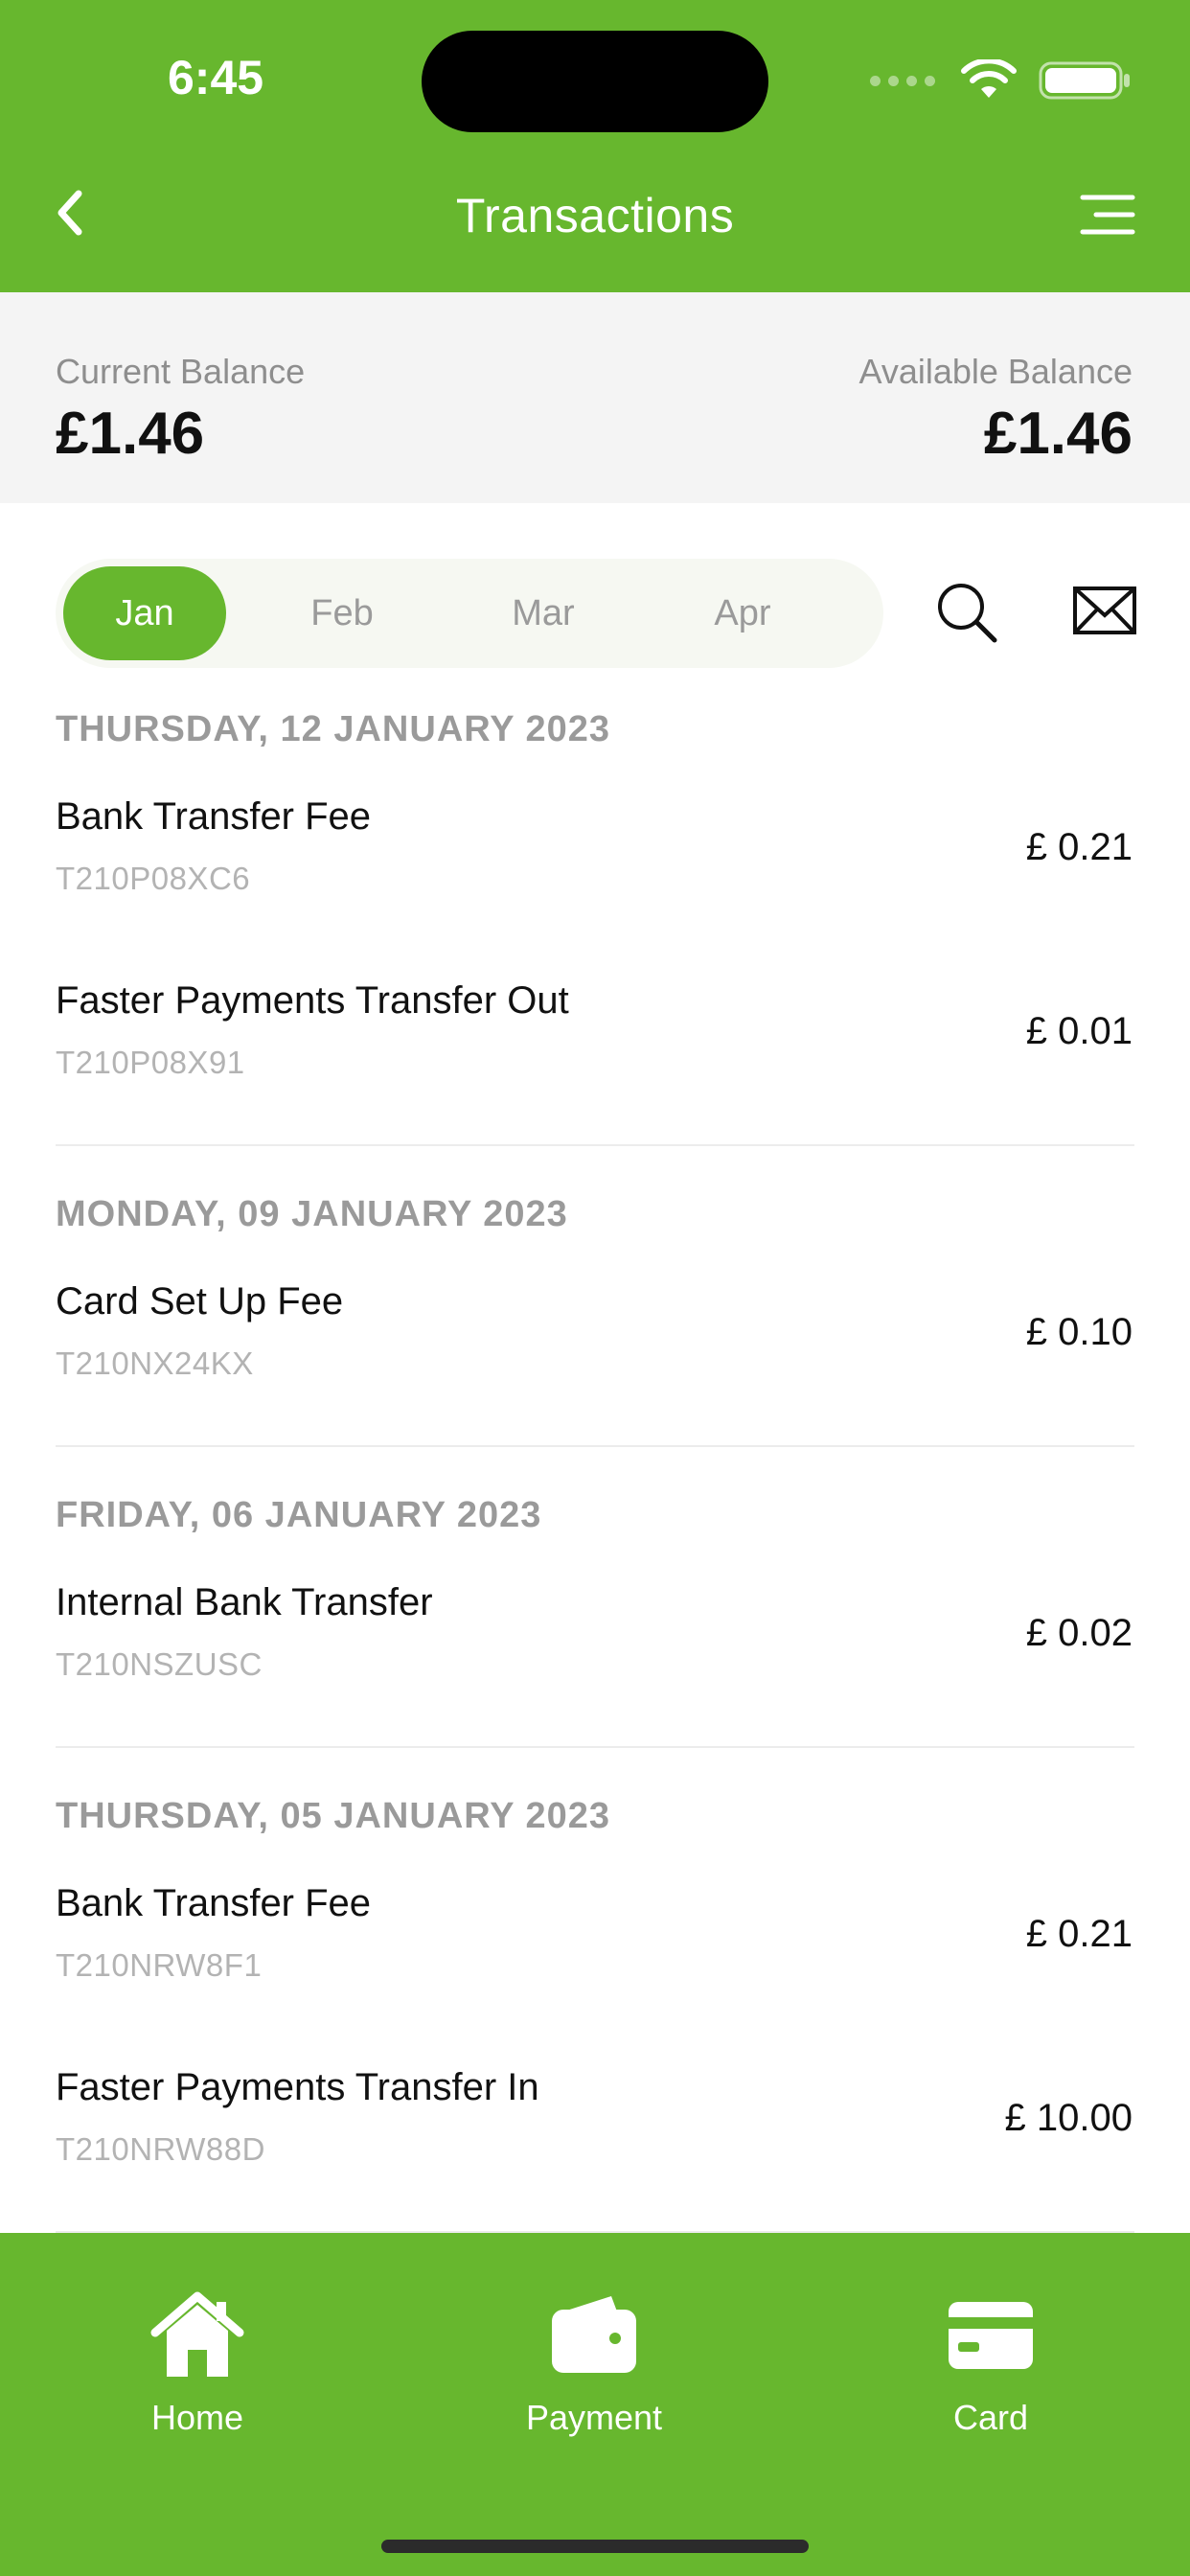 Image resolution: width=1190 pixels, height=2576 pixels. I want to click on status-time: 6:45, so click(216, 77).